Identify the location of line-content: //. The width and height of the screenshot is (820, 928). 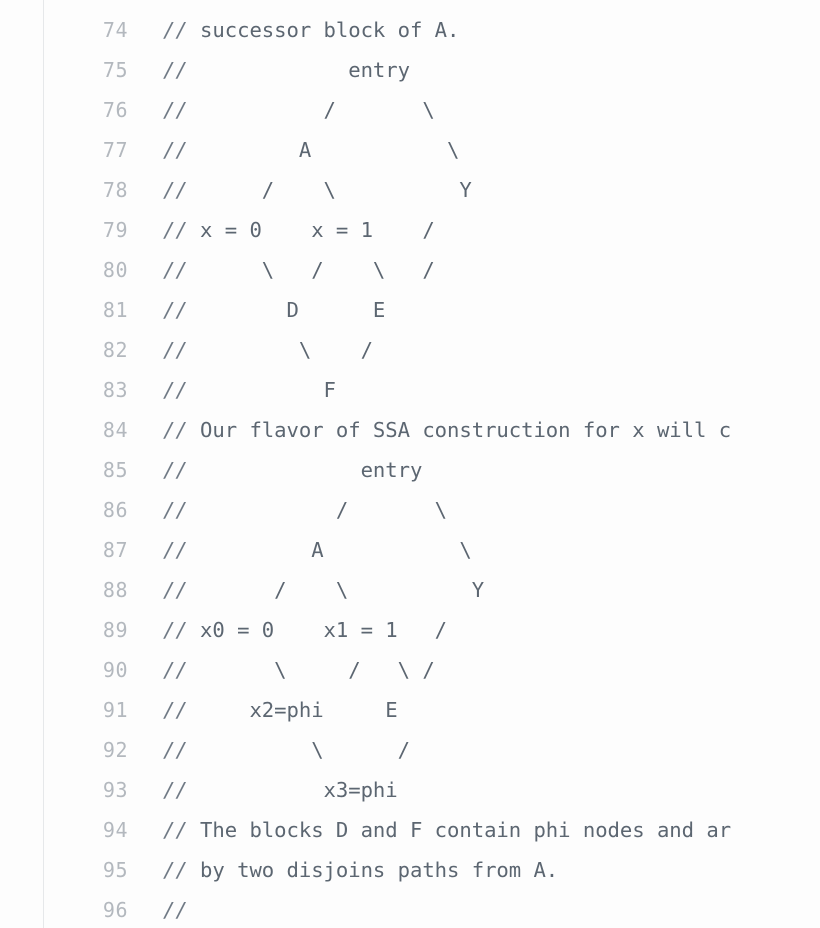
(175, 909).